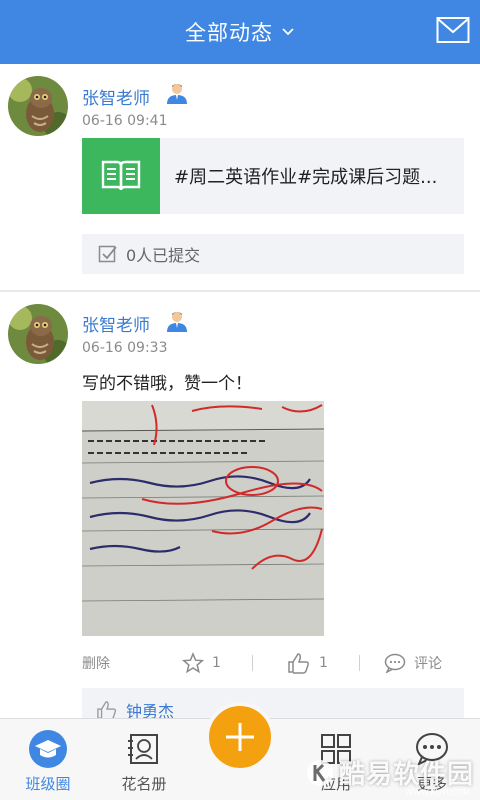  What do you see at coordinates (144, 749) in the screenshot?
I see `roster-icon` at bounding box center [144, 749].